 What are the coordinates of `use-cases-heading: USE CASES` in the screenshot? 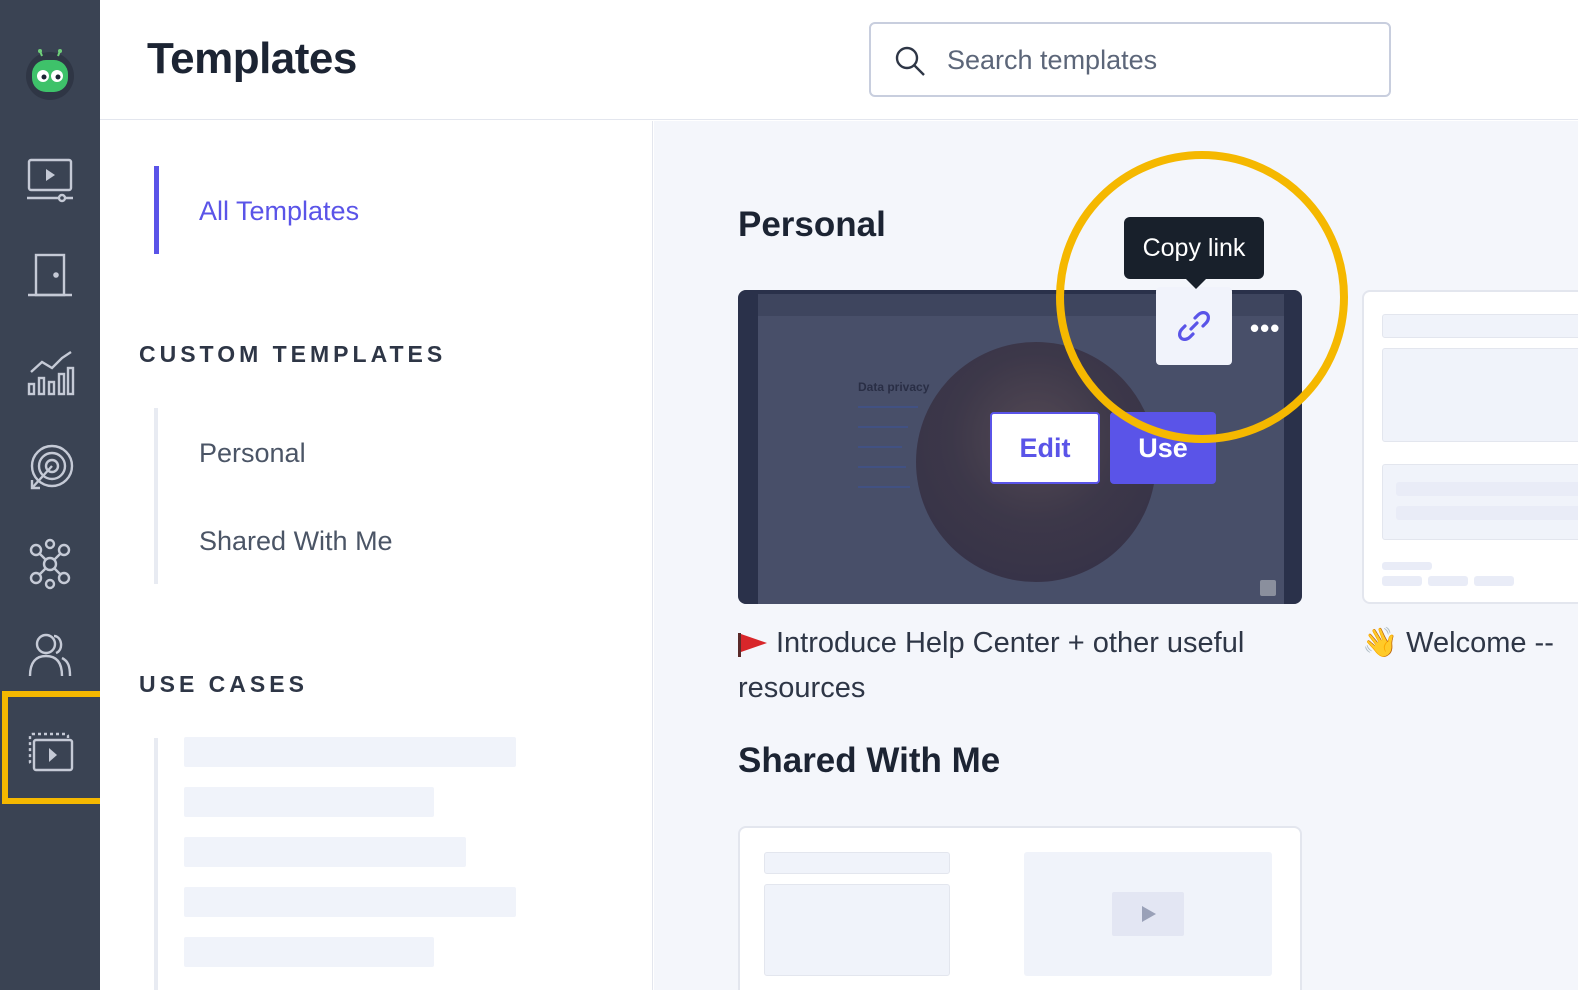 It's located at (223, 684).